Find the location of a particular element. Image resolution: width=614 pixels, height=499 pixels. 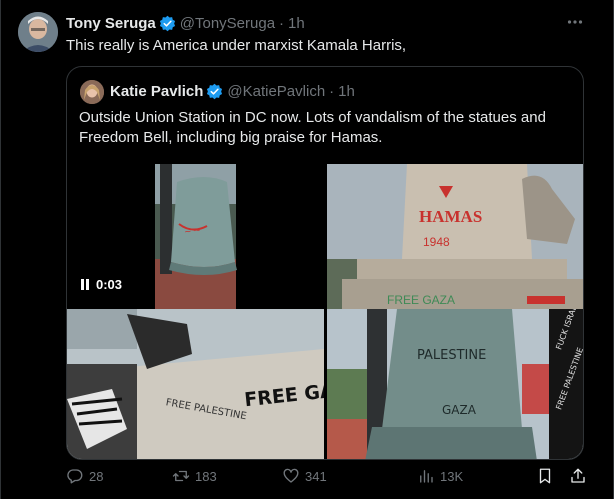

post-header: Tony Seruga @TonySeruga · 1h is located at coordinates (185, 23).